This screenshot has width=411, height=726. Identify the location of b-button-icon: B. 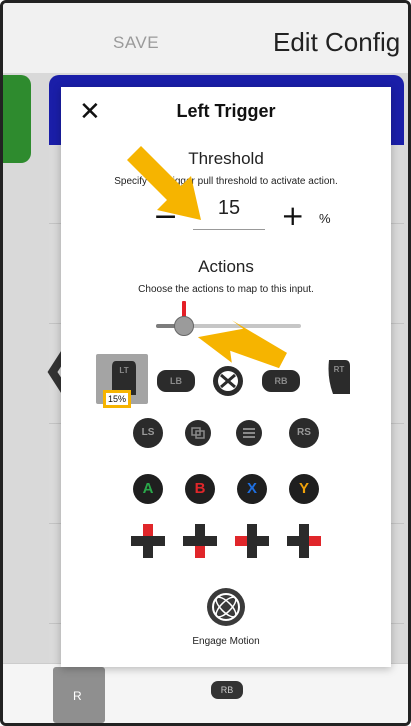
(200, 489).